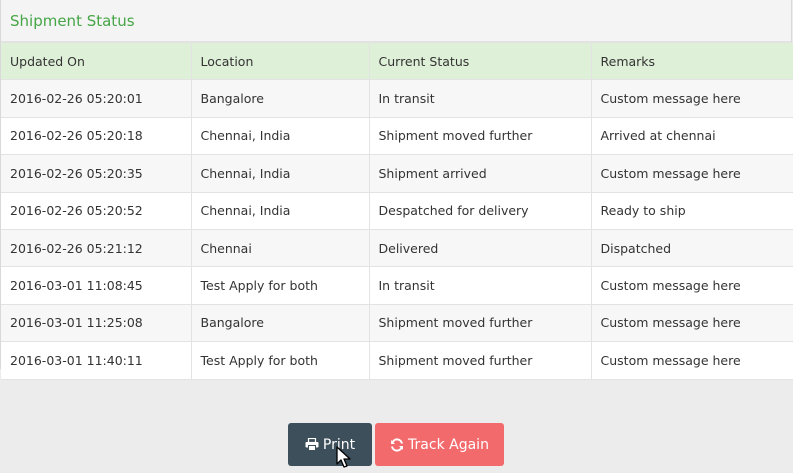  What do you see at coordinates (312, 444) in the screenshot?
I see `print-icon` at bounding box center [312, 444].